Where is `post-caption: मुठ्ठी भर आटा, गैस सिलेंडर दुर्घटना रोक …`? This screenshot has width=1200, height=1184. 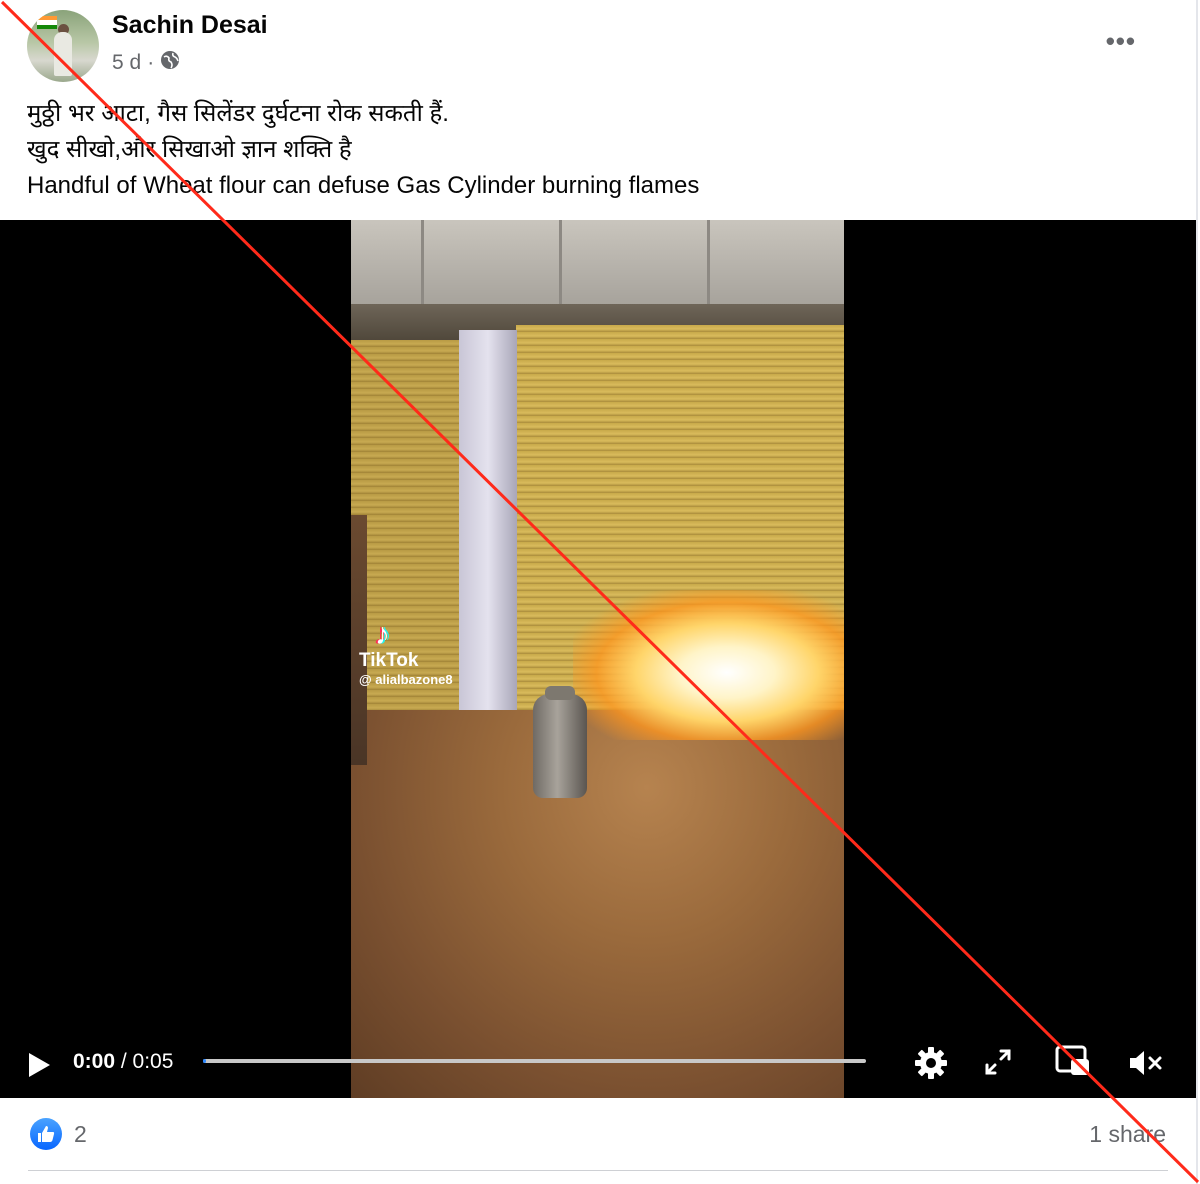 post-caption: मुठ्ठी भर आटा, गैस सिलेंडर दुर्घटना रोक … is located at coordinates (363, 150).